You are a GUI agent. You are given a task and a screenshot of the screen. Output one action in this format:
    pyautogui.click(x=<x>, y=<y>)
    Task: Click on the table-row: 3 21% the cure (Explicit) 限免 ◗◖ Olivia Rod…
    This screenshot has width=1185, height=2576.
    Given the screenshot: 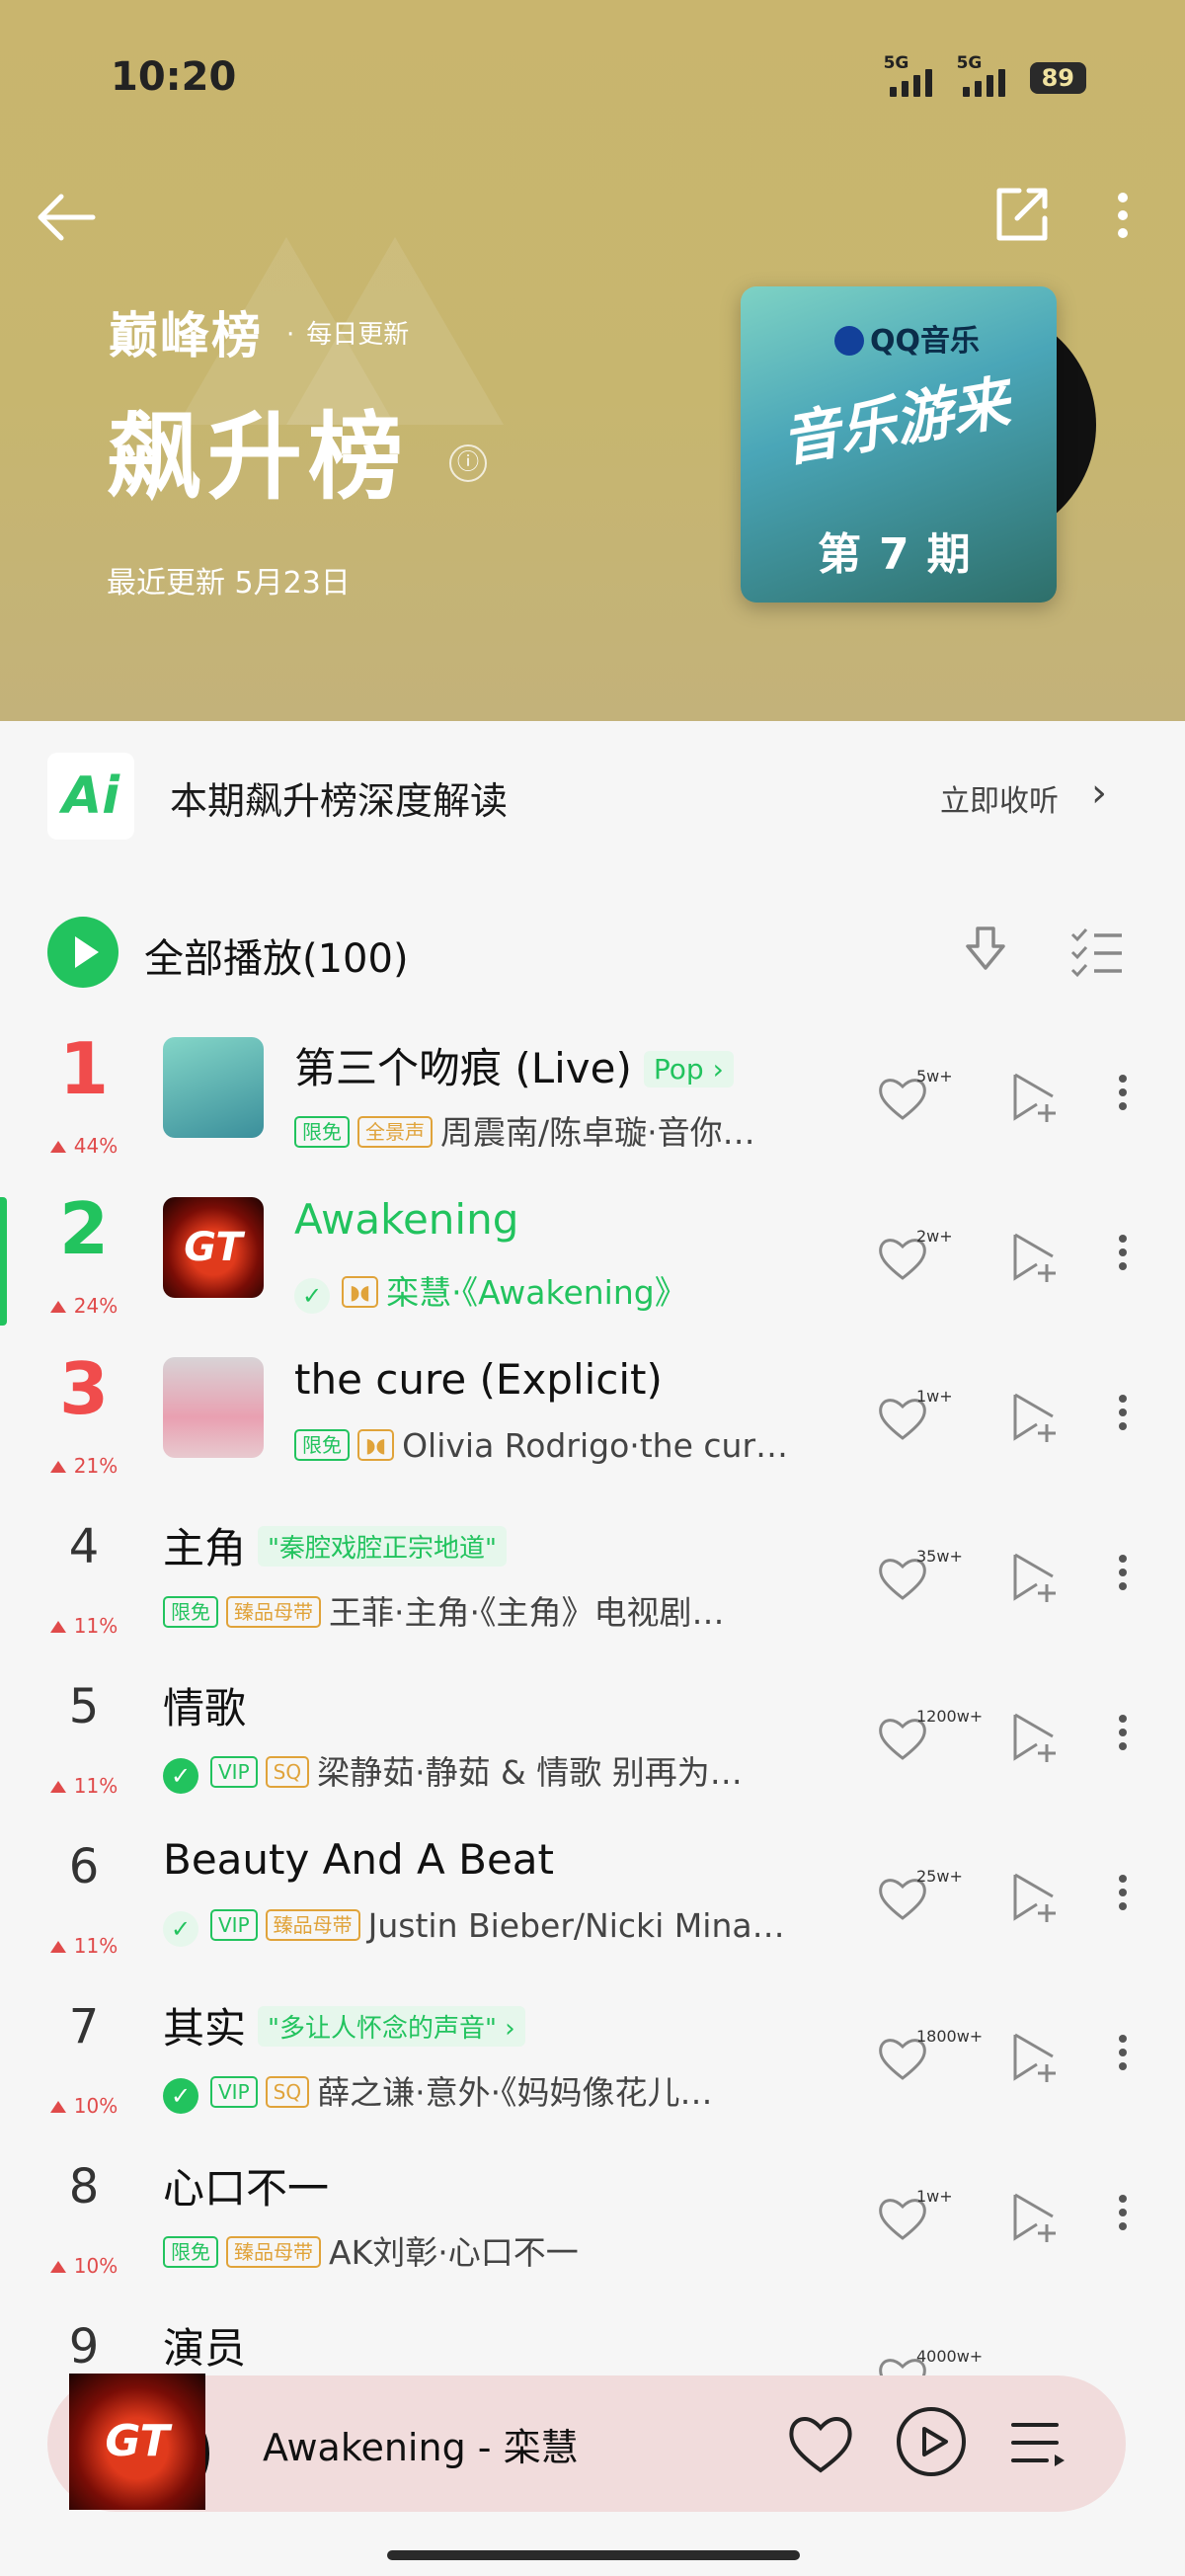 What is the action you would take?
    pyautogui.click(x=592, y=1417)
    